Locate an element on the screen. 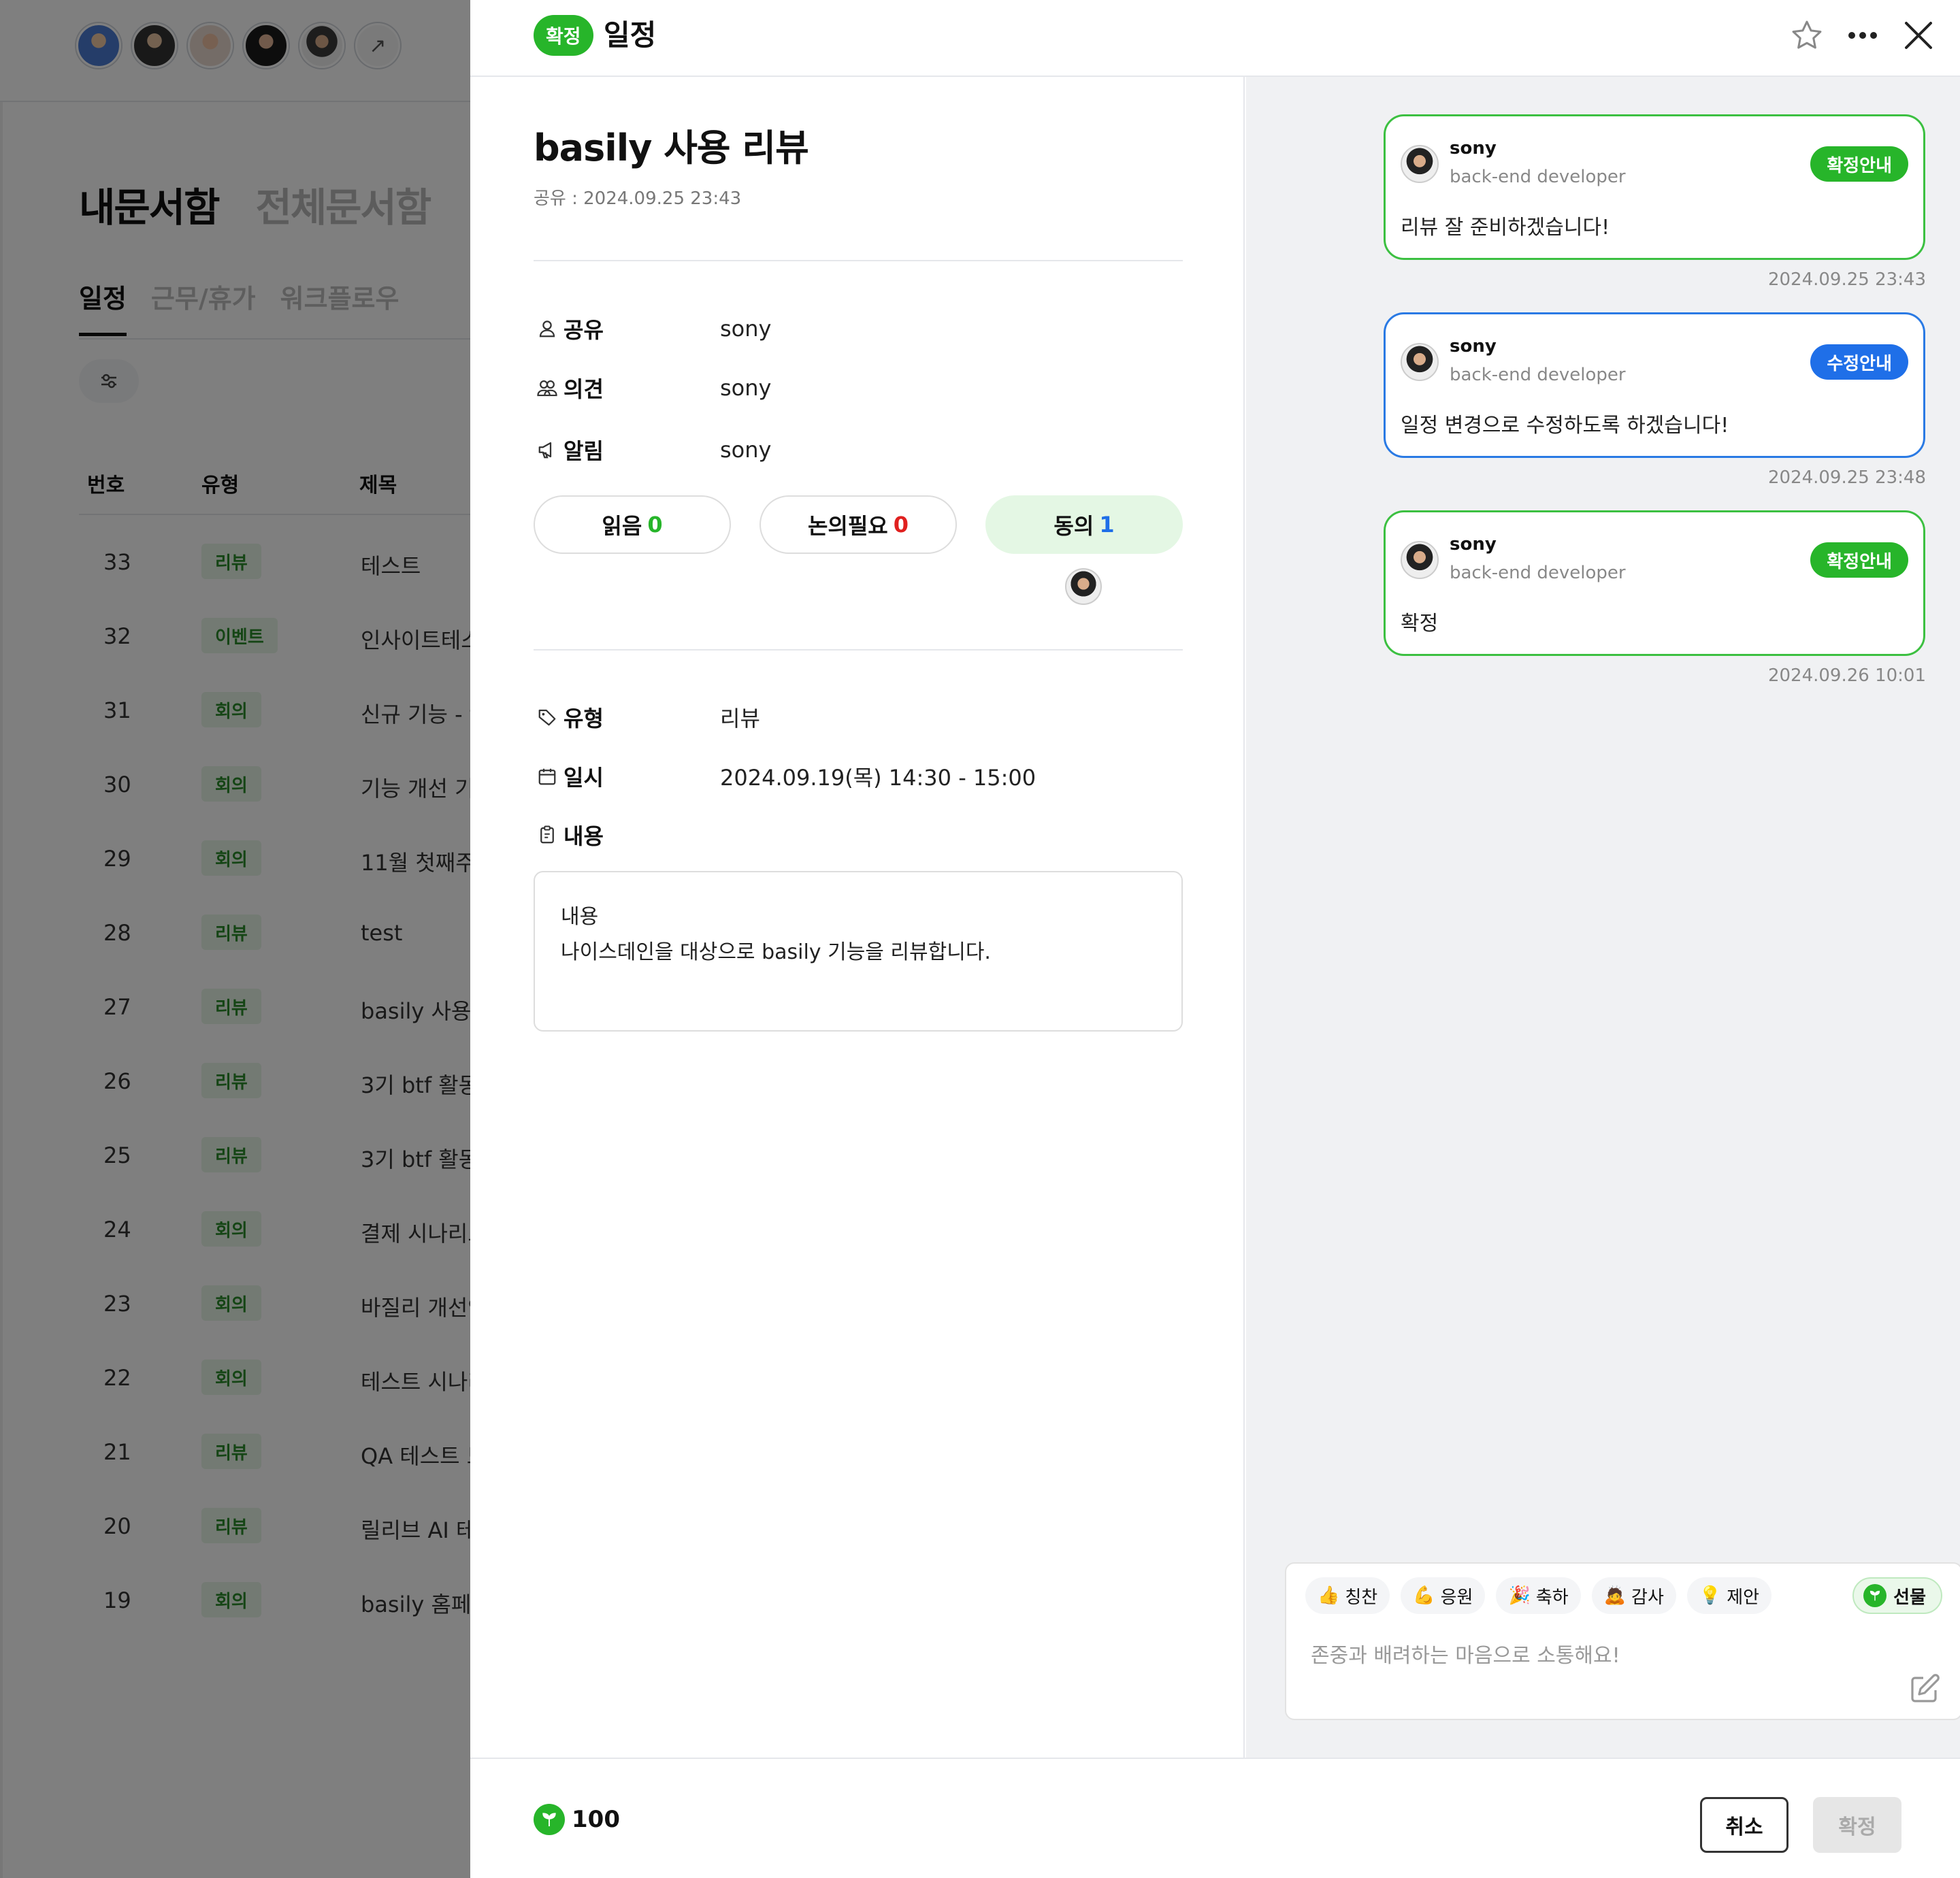 The height and width of the screenshot is (1878, 1960). comment-timestamp: 2024.09.25 23:43 is located at coordinates (1847, 279).